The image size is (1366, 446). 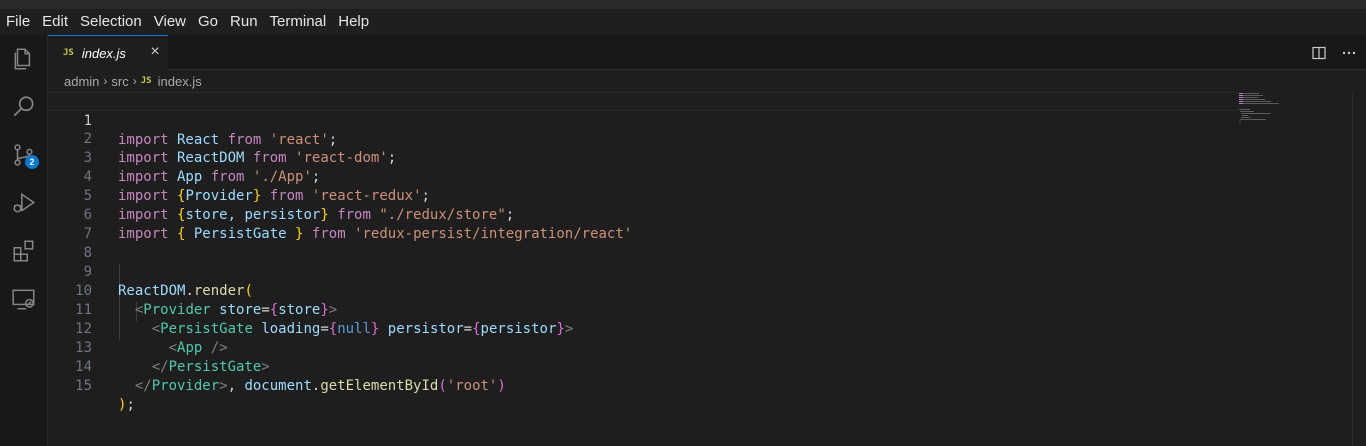 I want to click on code-line: 7, so click(x=643, y=224).